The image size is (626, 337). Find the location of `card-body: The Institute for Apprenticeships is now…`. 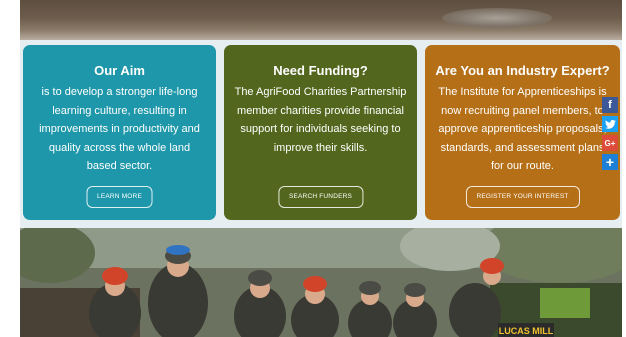

card-body: The Institute for Apprenticeships is now… is located at coordinates (522, 129).